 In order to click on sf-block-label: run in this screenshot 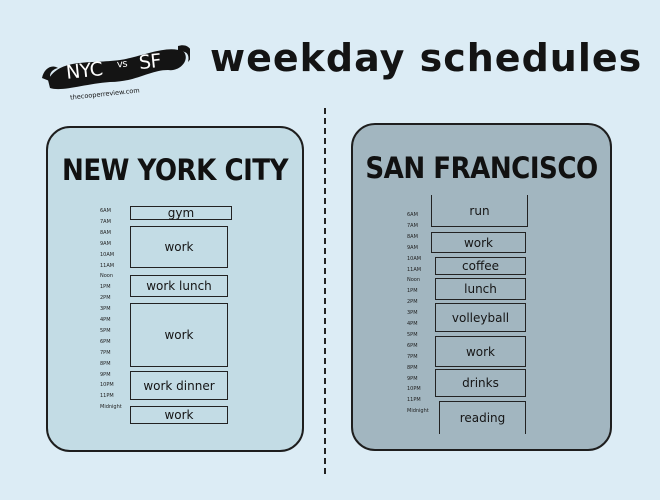, I will do `click(479, 210)`.